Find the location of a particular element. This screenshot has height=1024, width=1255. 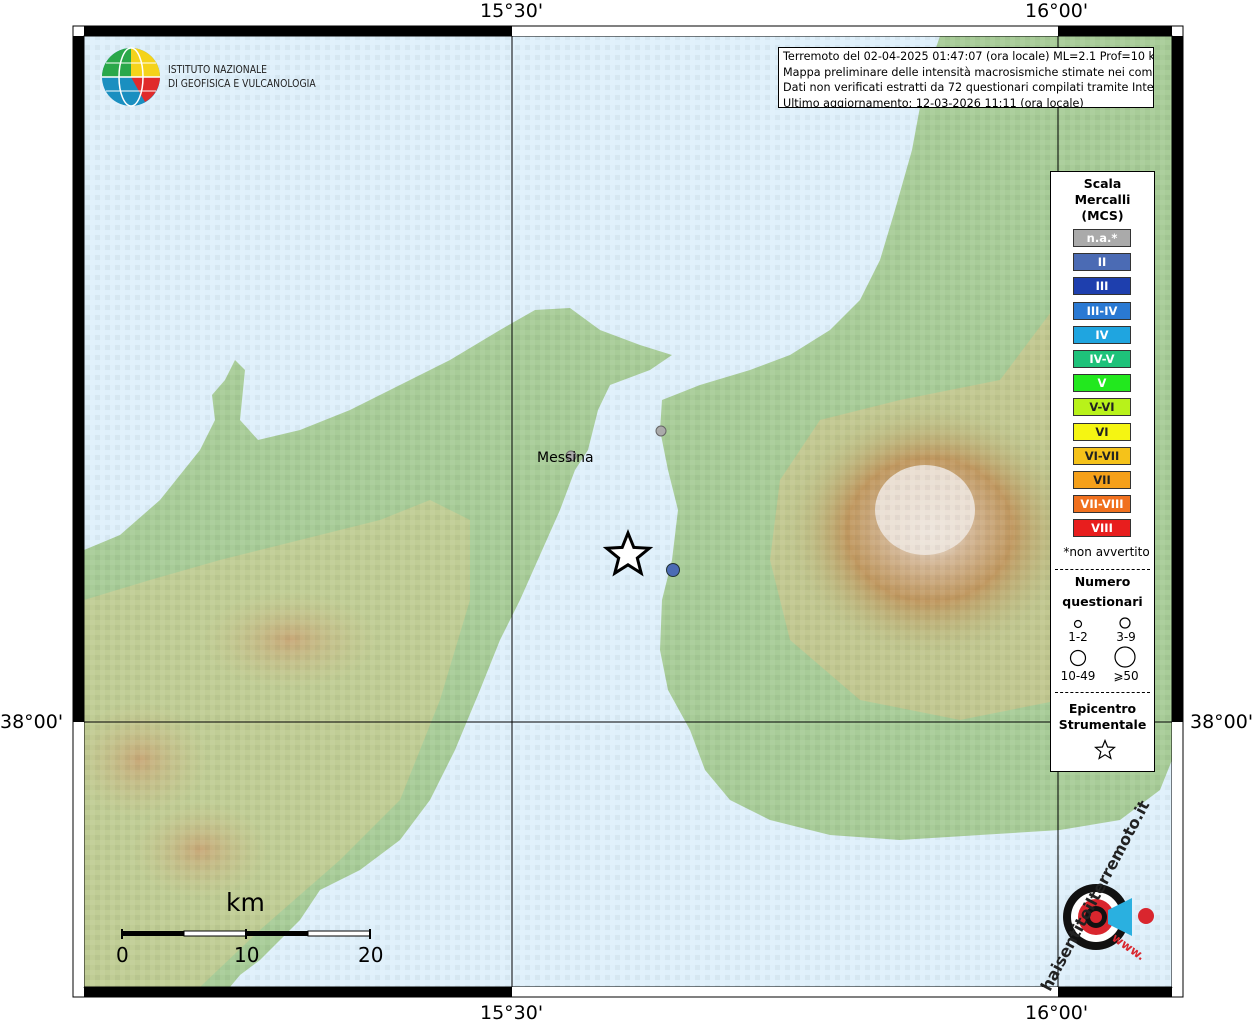

count-title-1: Numero is located at coordinates (1102, 581).